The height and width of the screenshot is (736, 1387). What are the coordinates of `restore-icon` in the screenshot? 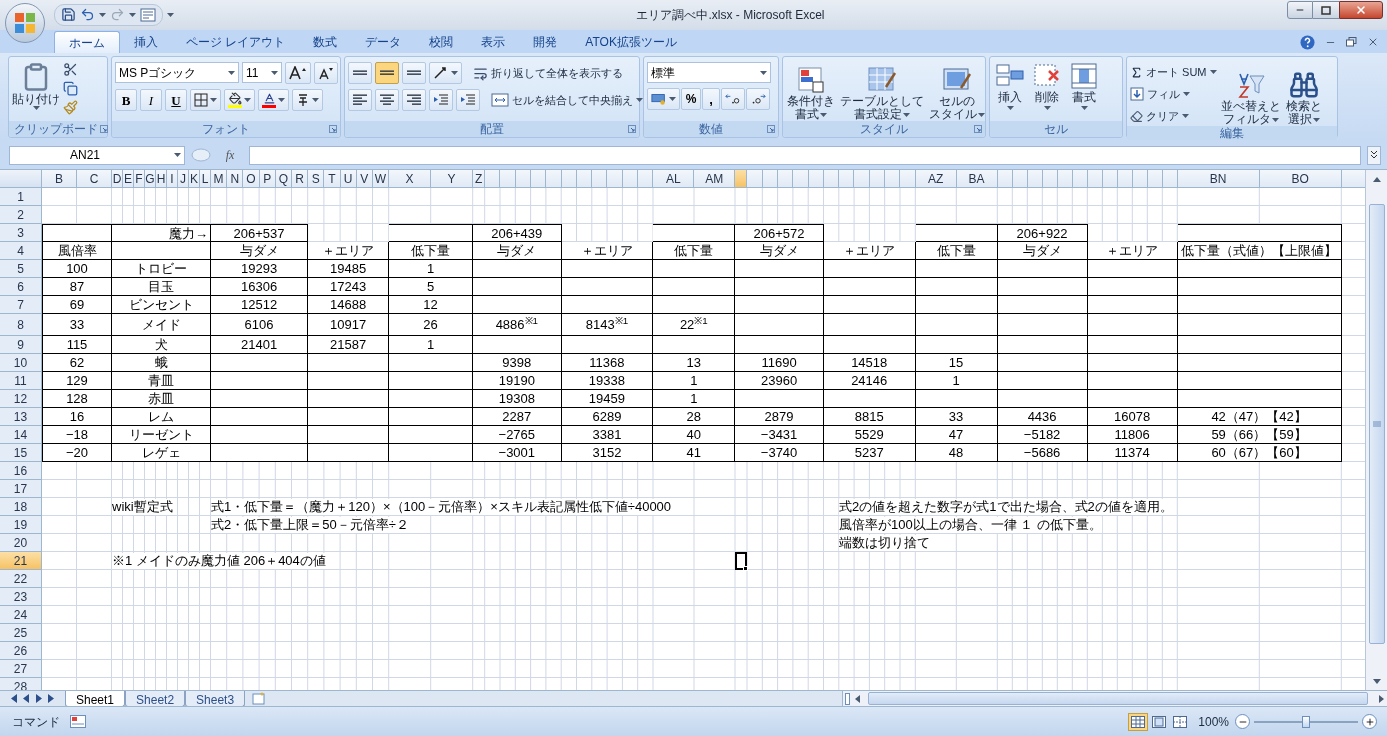 It's located at (1351, 42).